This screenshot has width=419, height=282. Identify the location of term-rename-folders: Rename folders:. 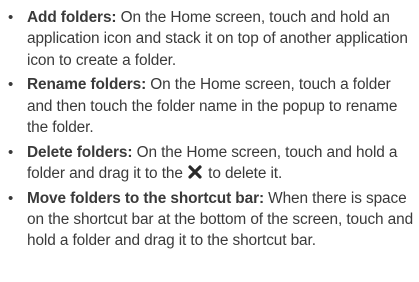
(87, 85).